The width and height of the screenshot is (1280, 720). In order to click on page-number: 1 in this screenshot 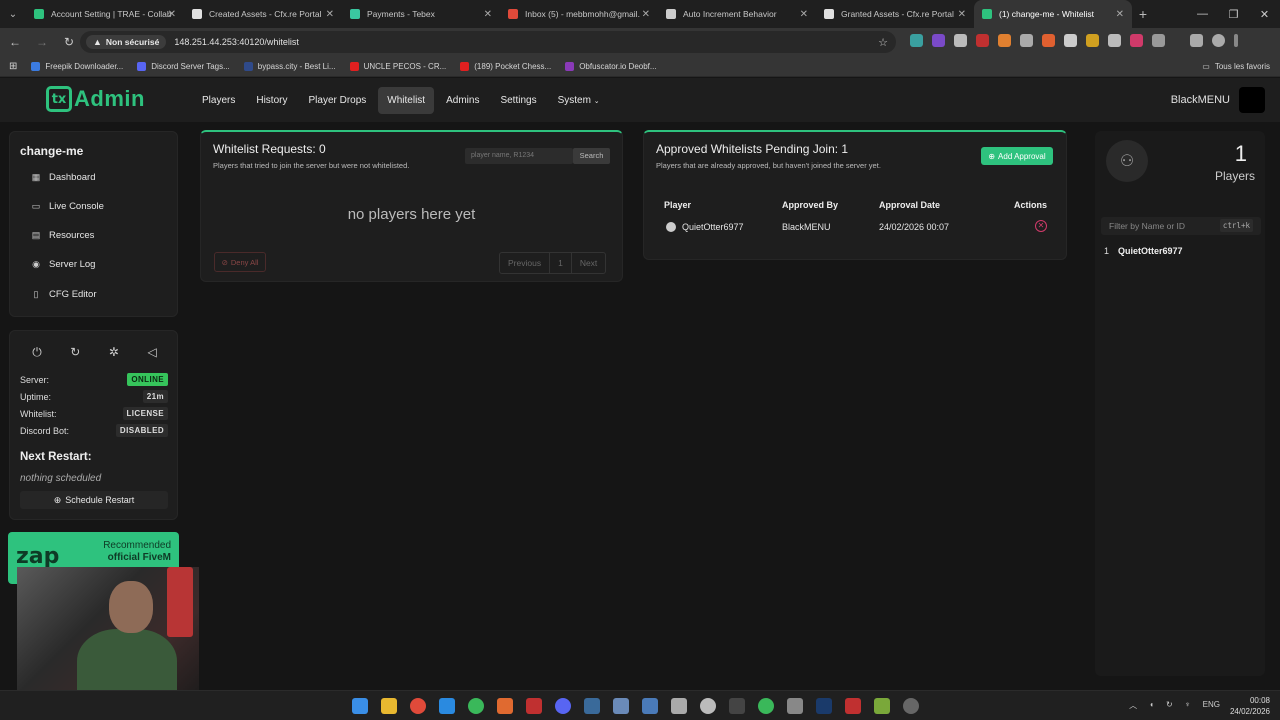, I will do `click(561, 263)`.